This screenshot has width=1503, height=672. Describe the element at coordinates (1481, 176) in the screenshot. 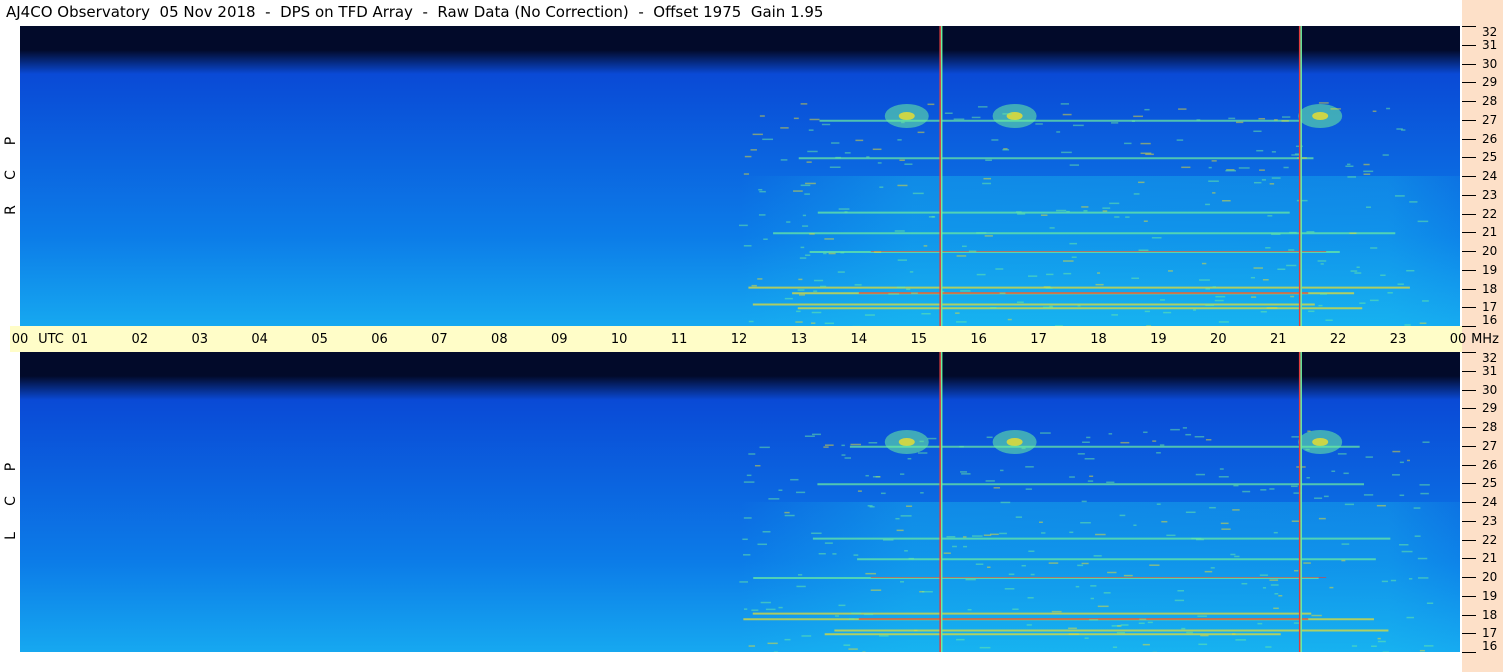

I see `rcp-frequency-axis: 32 31 30 29 28 27 26 25 24 23 22 21 20 19 18 17 16` at that location.